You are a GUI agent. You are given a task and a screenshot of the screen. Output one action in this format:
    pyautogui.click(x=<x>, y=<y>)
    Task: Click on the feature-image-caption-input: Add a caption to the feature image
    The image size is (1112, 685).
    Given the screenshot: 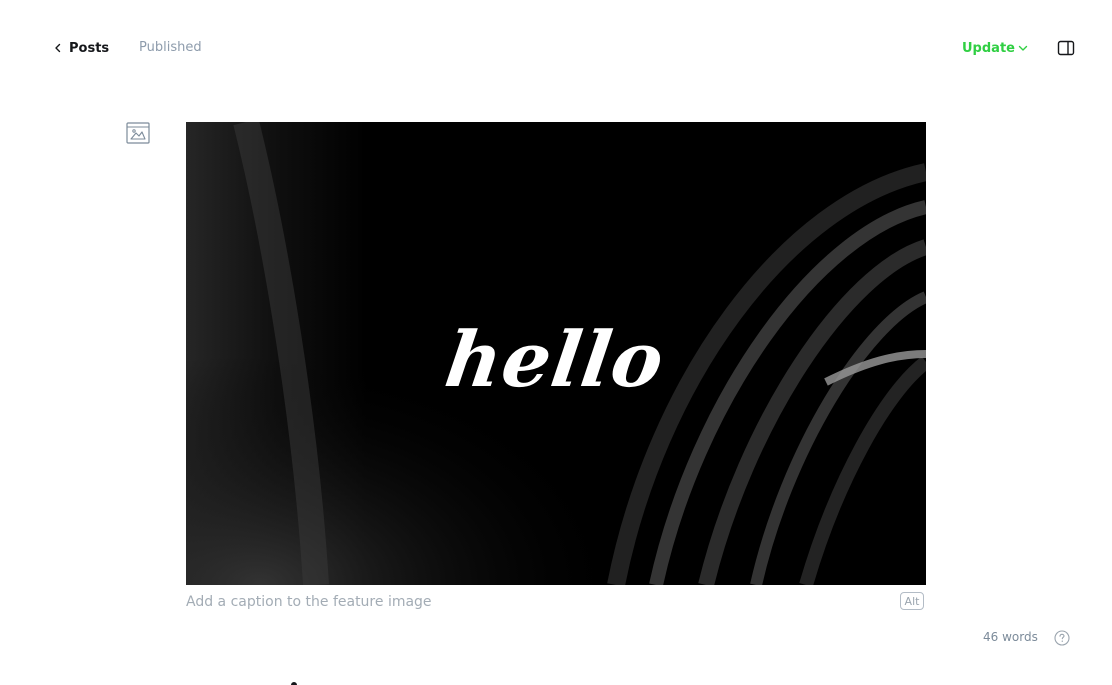 What is the action you would take?
    pyautogui.click(x=526, y=602)
    